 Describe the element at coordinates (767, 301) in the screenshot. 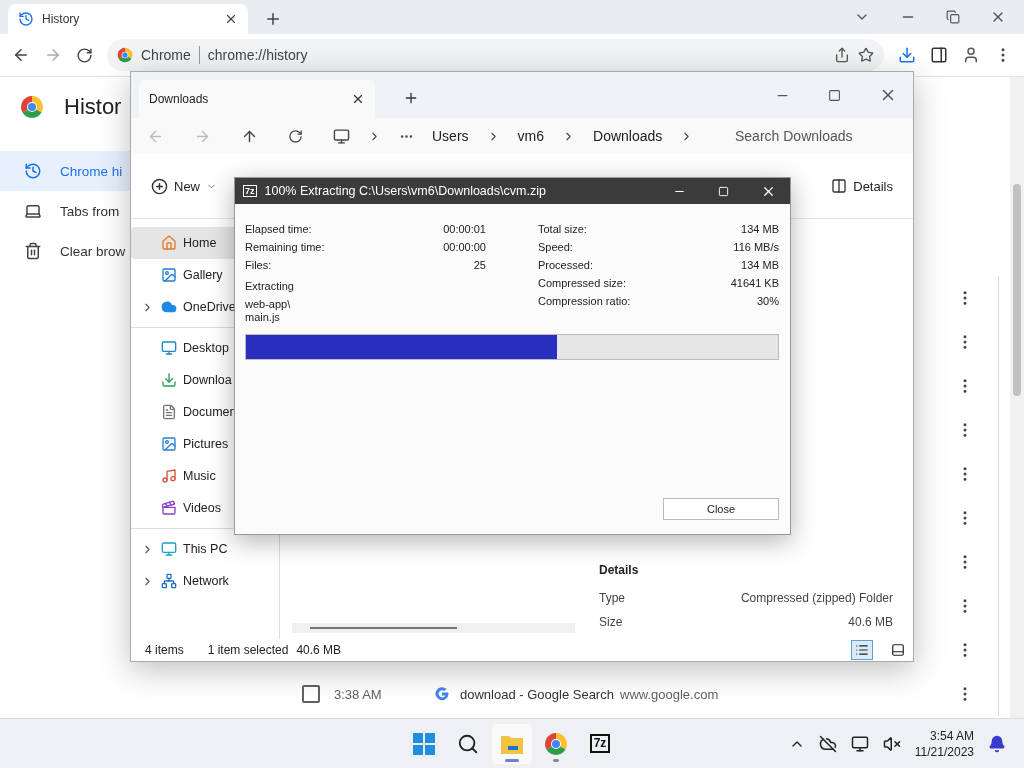

I see `stat-value: 30%` at that location.